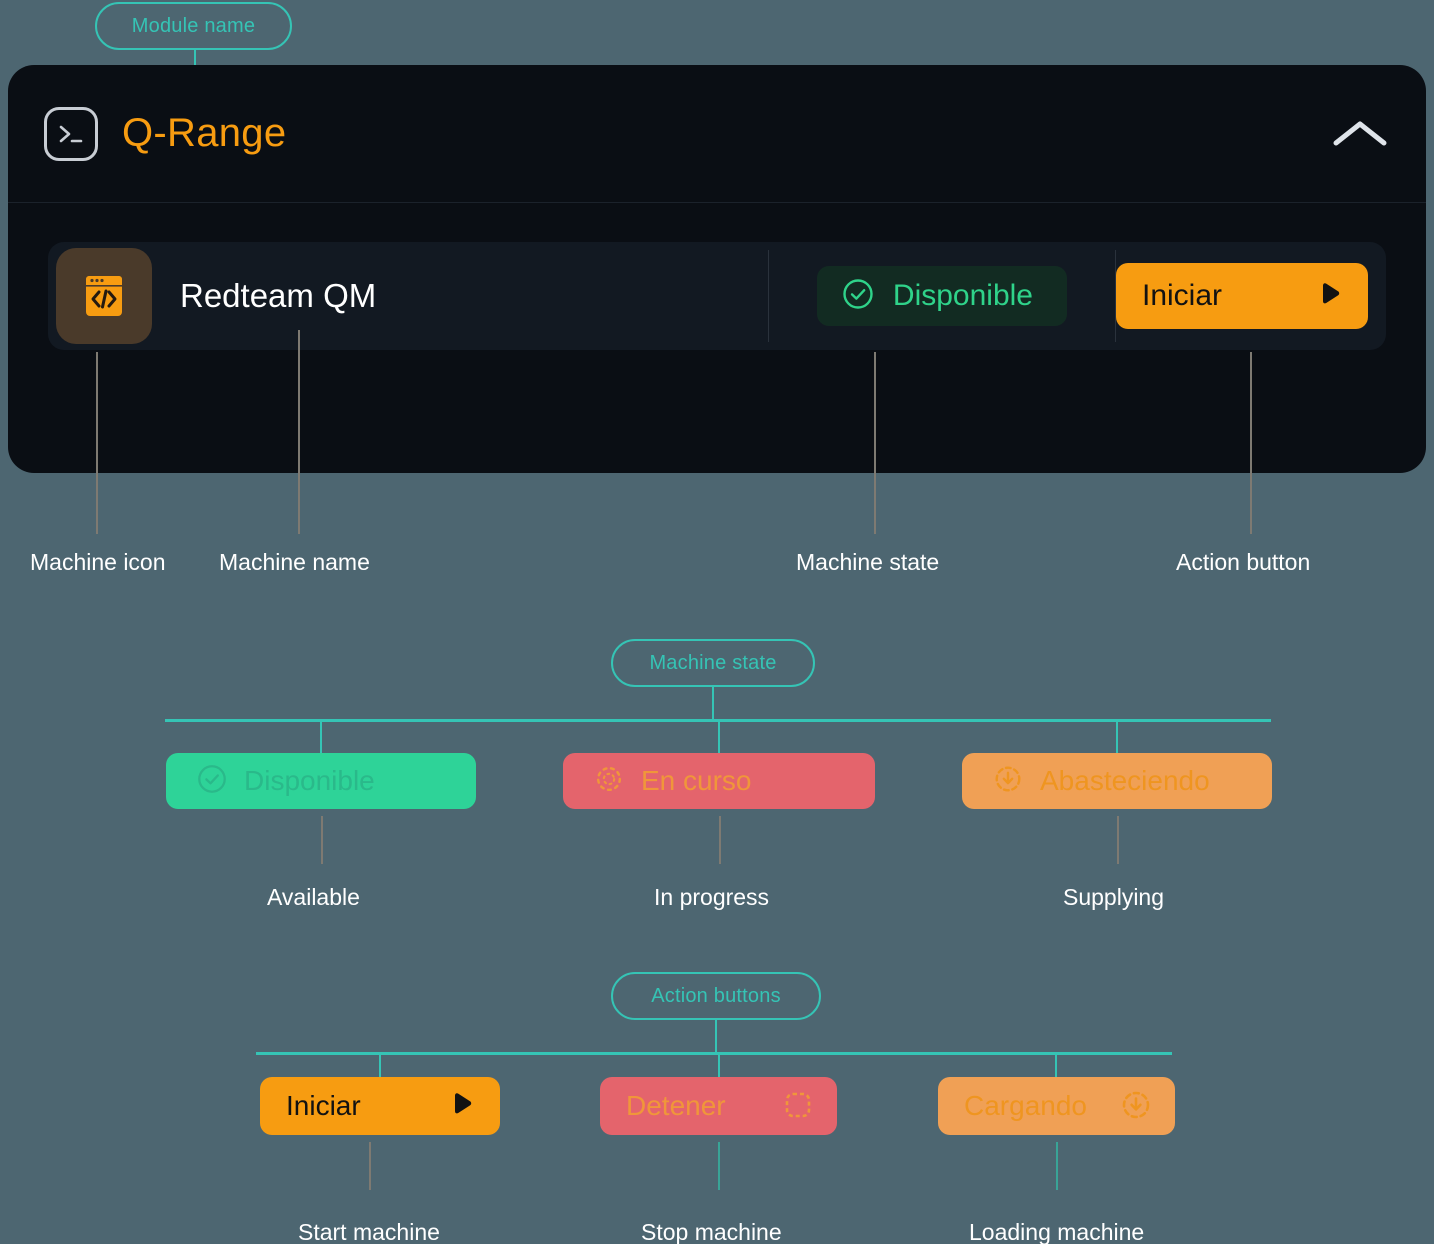  Describe the element at coordinates (713, 703) in the screenshot. I see `connector-state-group-stem` at that location.